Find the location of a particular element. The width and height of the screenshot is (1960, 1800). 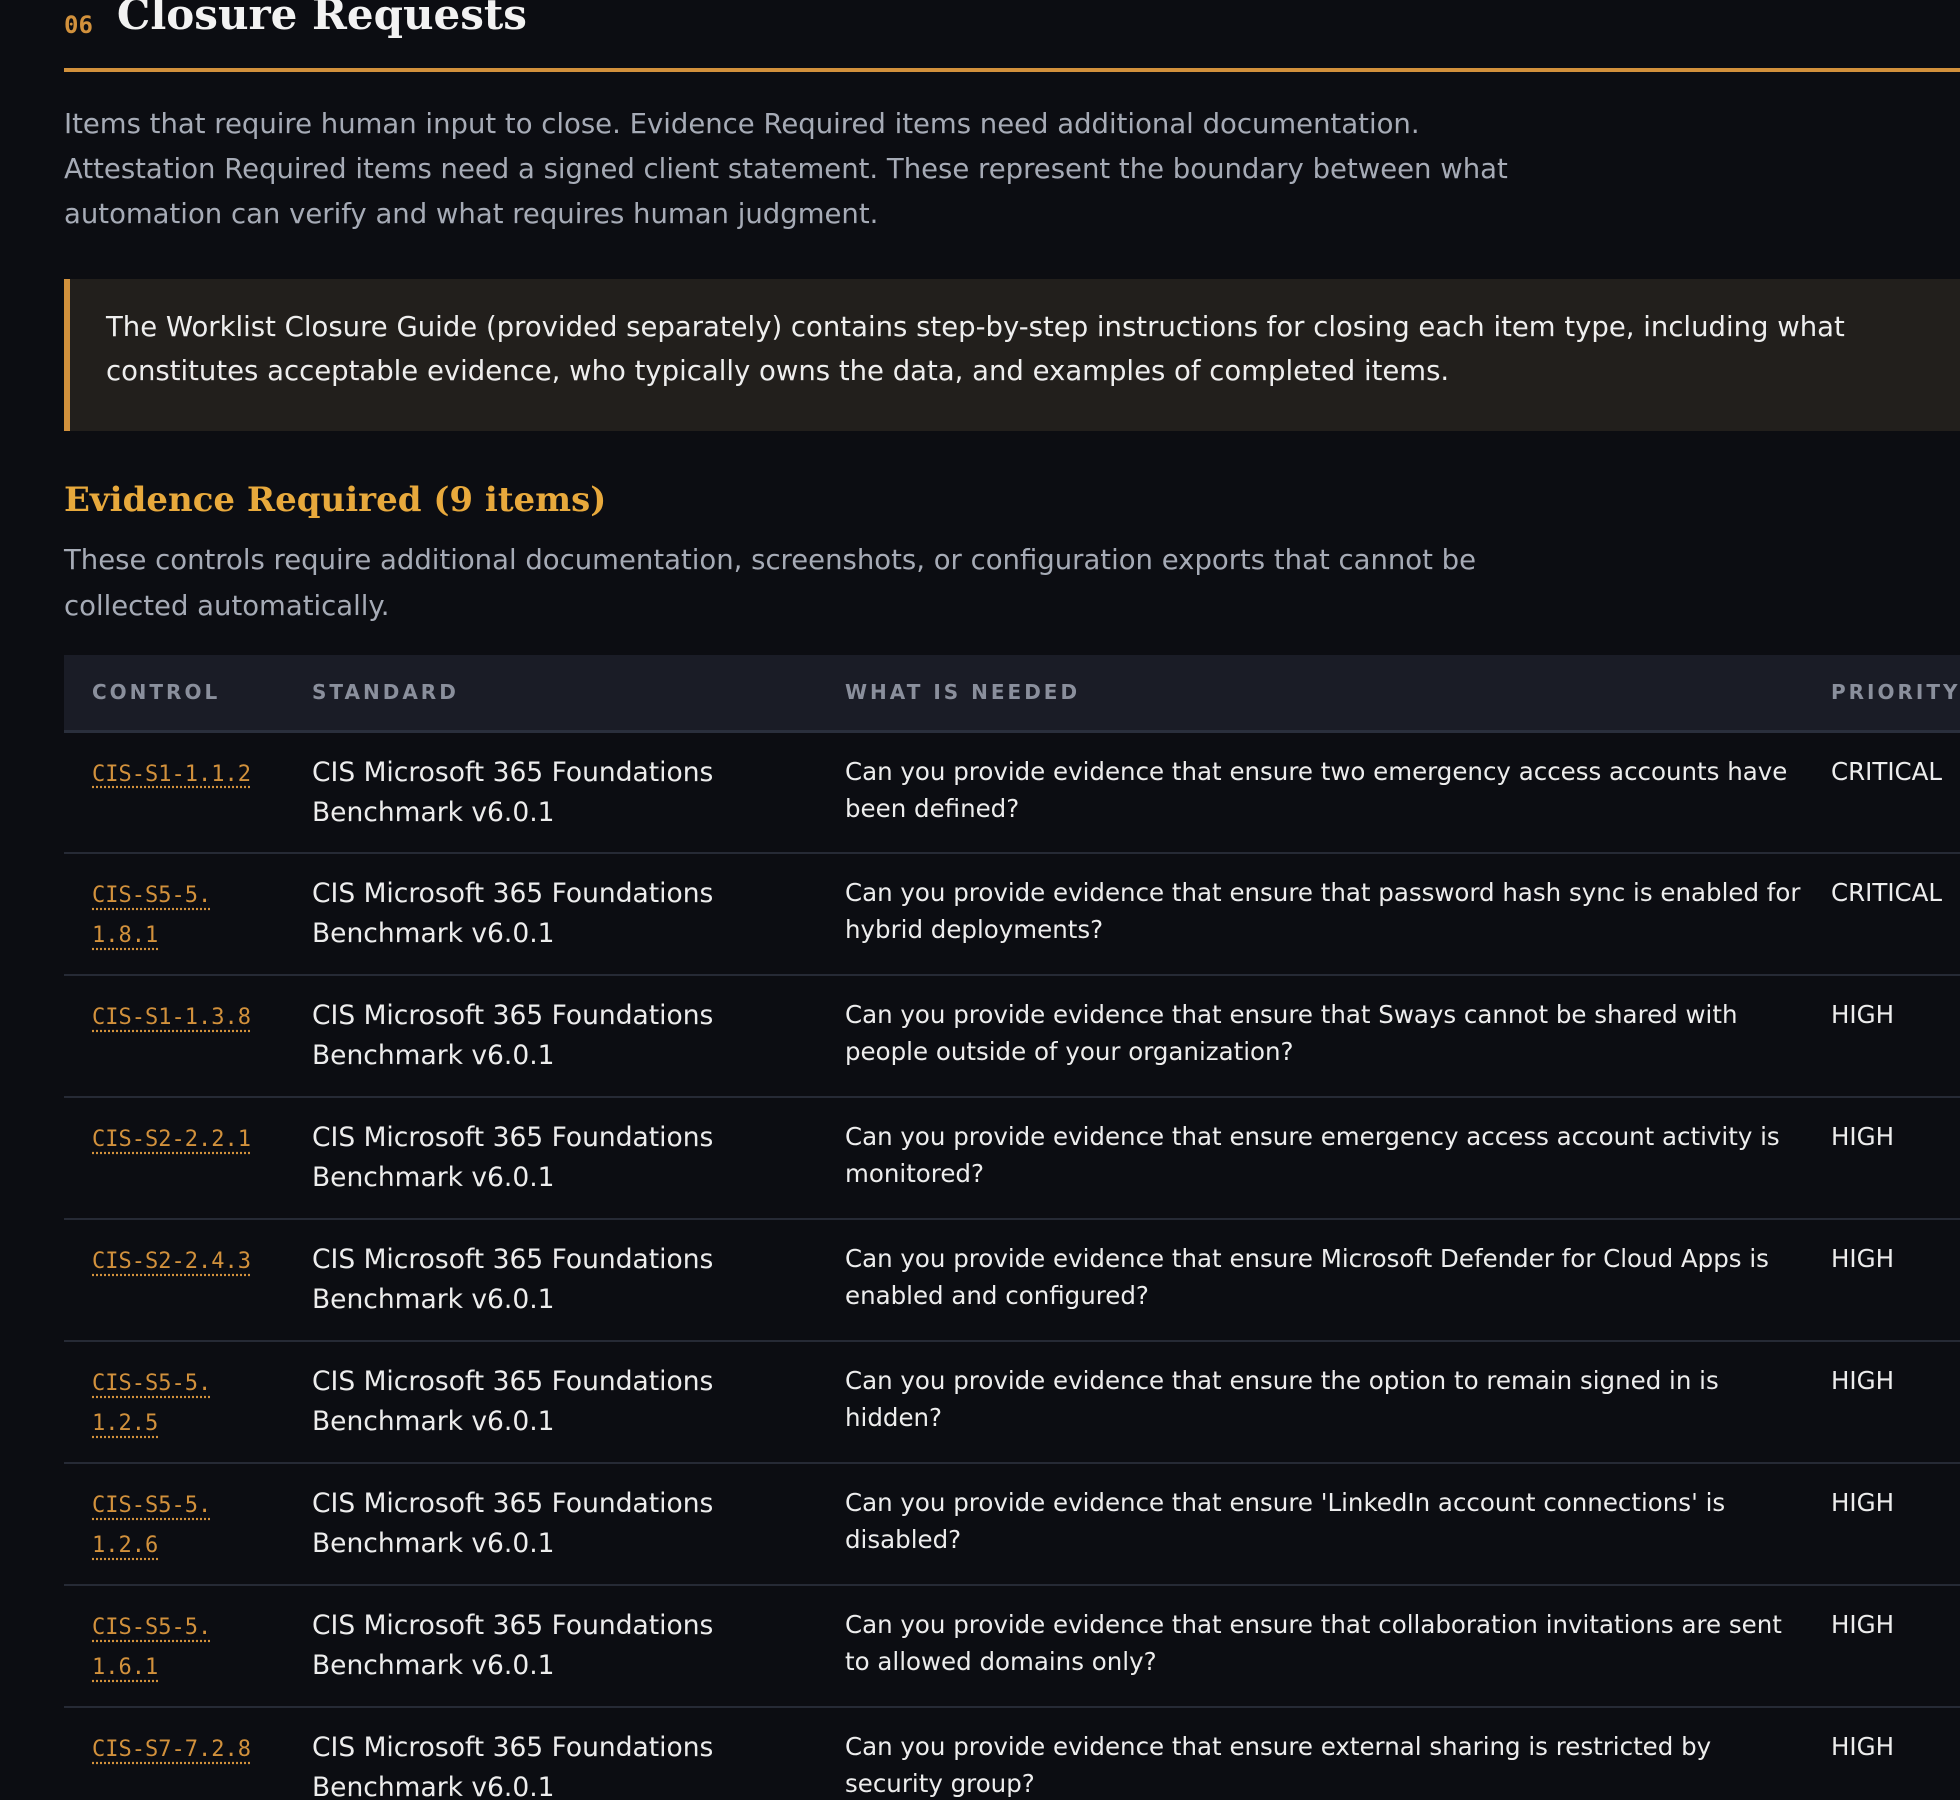

control-cell: CIS-S1-1.3.8 is located at coordinates (174, 1036).